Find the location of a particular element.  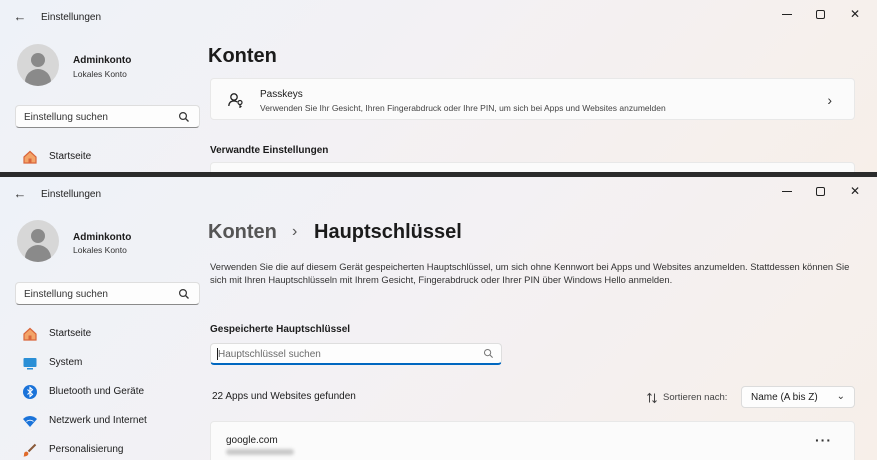

sort-dropdown: Name (A bis Z) ⌄ is located at coordinates (798, 397).